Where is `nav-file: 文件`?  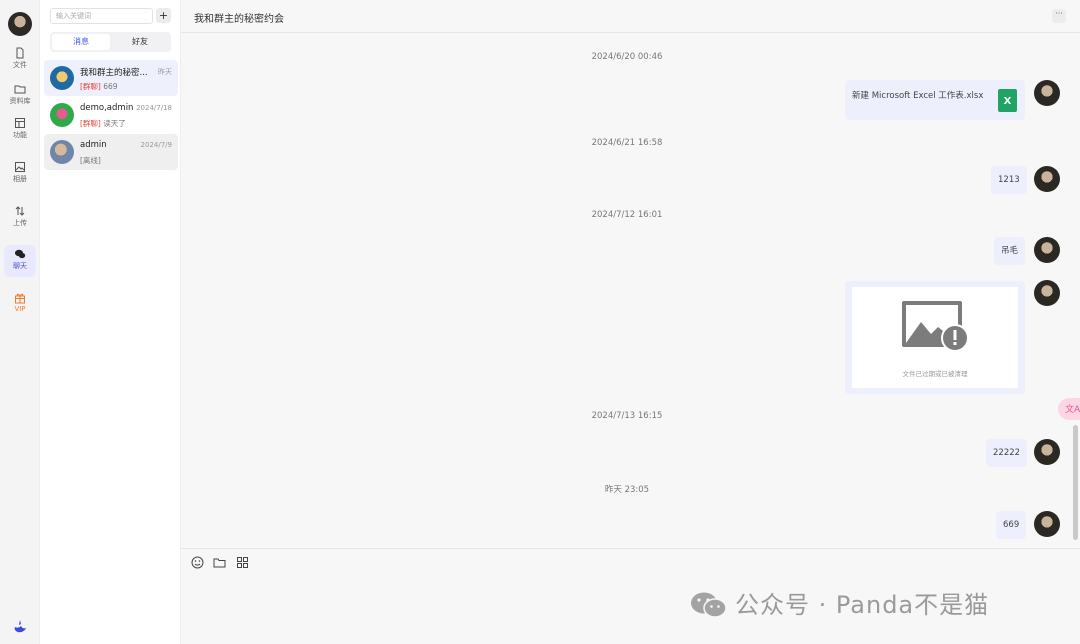 nav-file: 文件 is located at coordinates (20, 60).